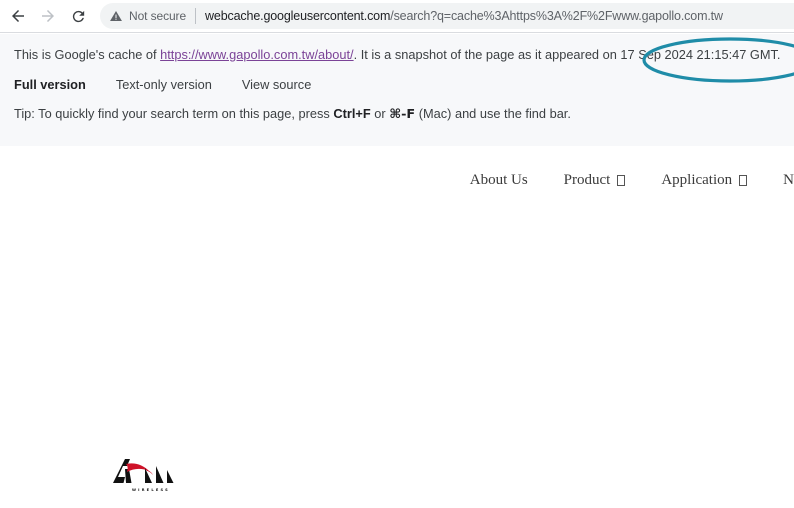 The width and height of the screenshot is (794, 508). I want to click on nav-item-label: About Us, so click(498, 180).